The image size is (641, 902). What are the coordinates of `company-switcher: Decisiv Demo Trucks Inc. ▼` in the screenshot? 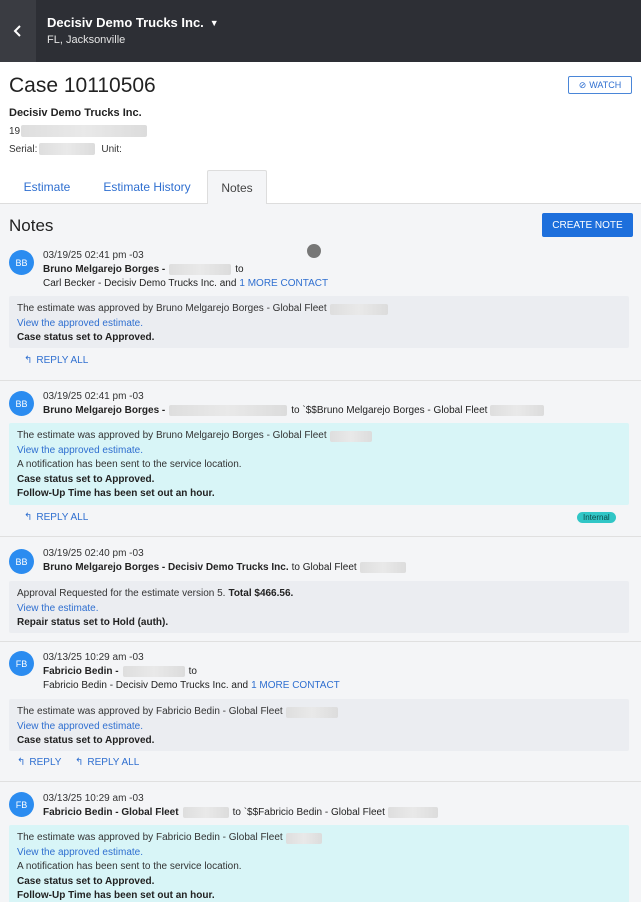 It's located at (133, 22).